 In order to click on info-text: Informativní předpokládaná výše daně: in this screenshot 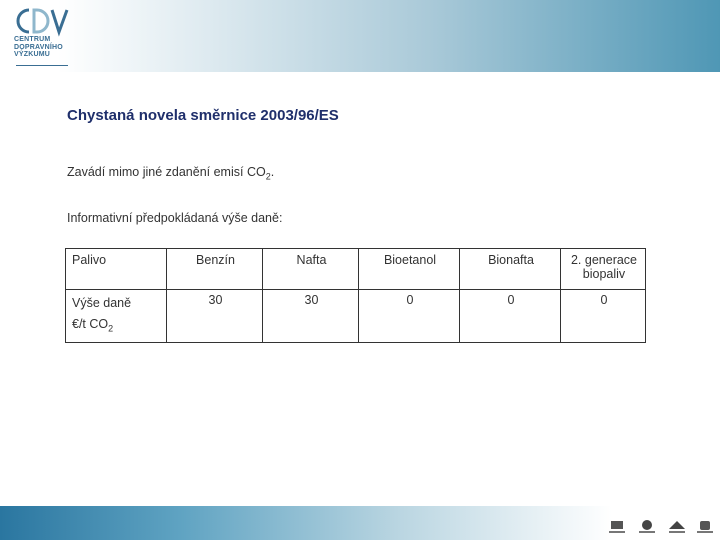, I will do `click(175, 218)`.